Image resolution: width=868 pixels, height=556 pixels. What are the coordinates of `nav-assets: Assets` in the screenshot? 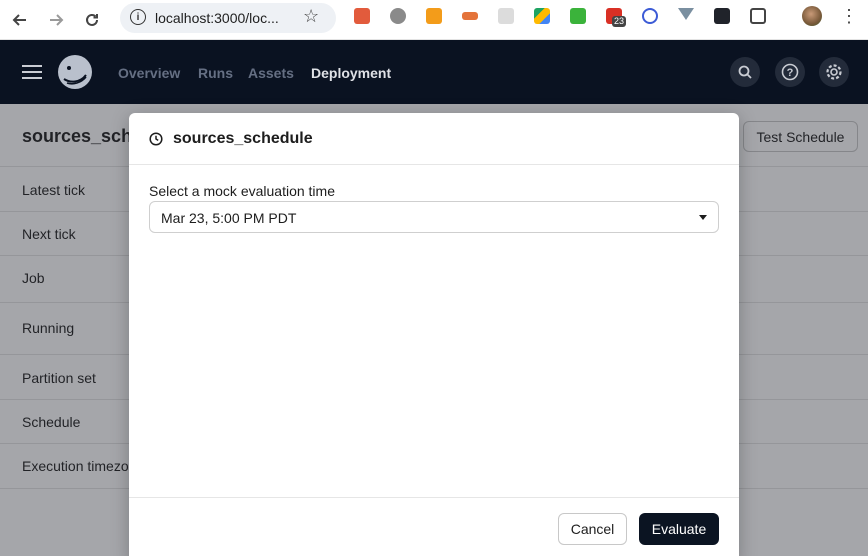 It's located at (271, 73).